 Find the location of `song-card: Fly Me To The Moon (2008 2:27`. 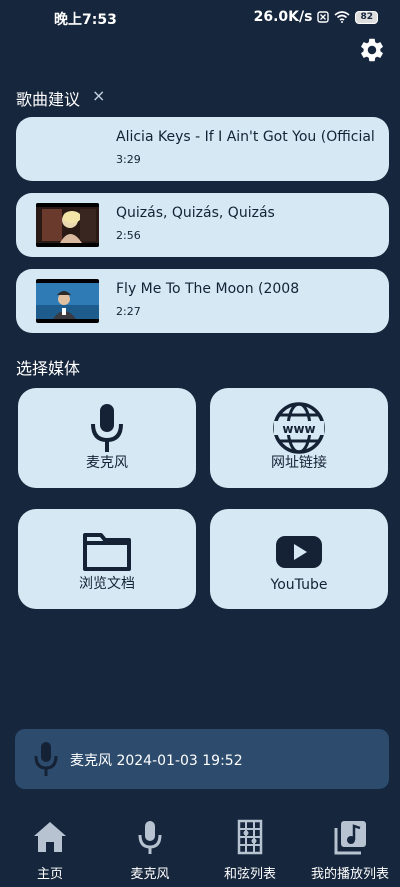

song-card: Fly Me To The Moon (2008 2:27 is located at coordinates (202, 301).